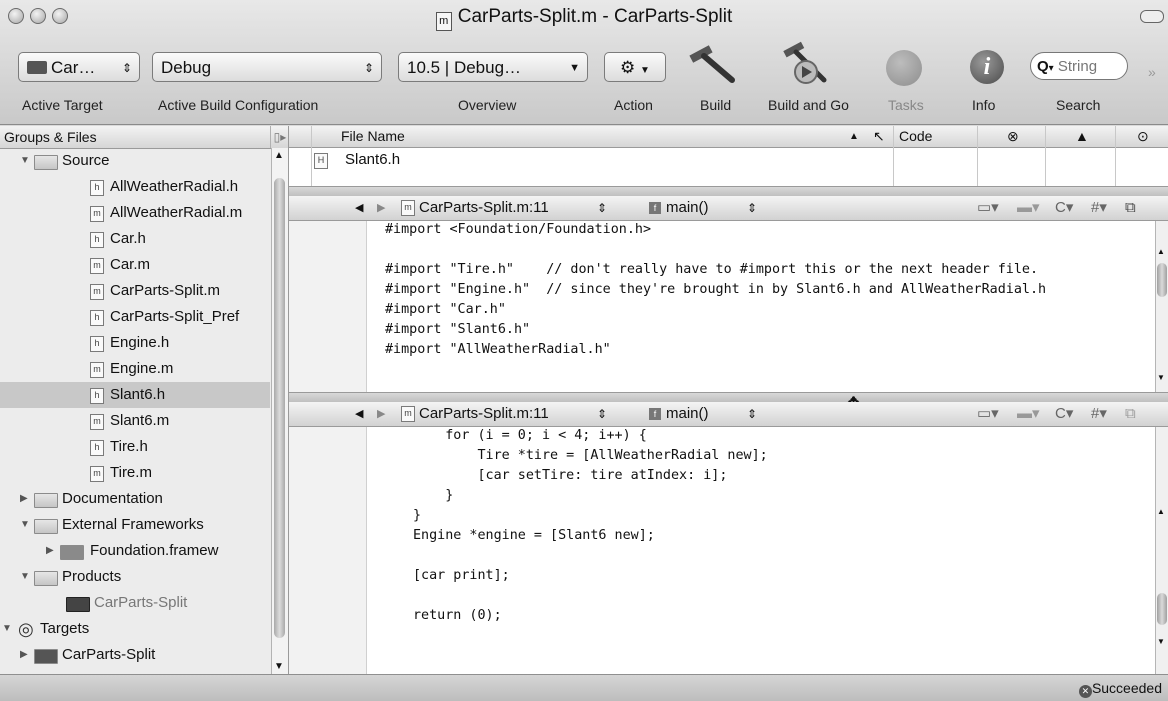 The height and width of the screenshot is (701, 1168). Describe the element at coordinates (716, 65) in the screenshot. I see `build-hammer-icon` at that location.